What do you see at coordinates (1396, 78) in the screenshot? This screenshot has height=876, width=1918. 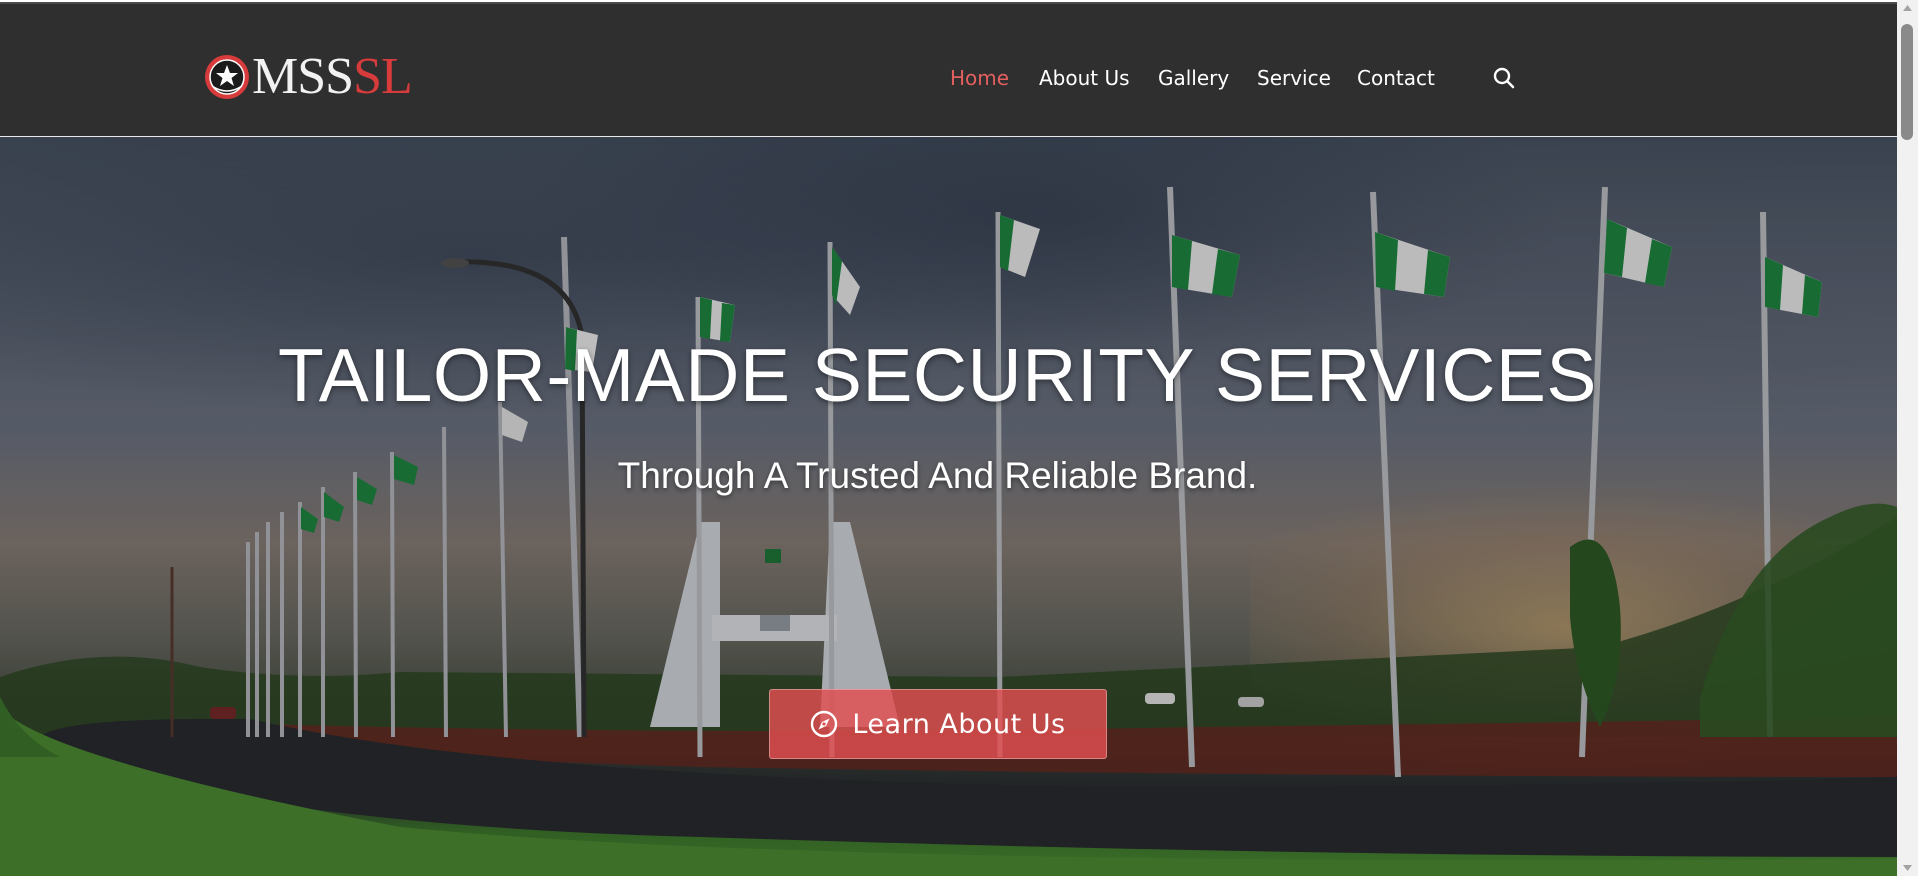 I see `nav-contact: Contact` at bounding box center [1396, 78].